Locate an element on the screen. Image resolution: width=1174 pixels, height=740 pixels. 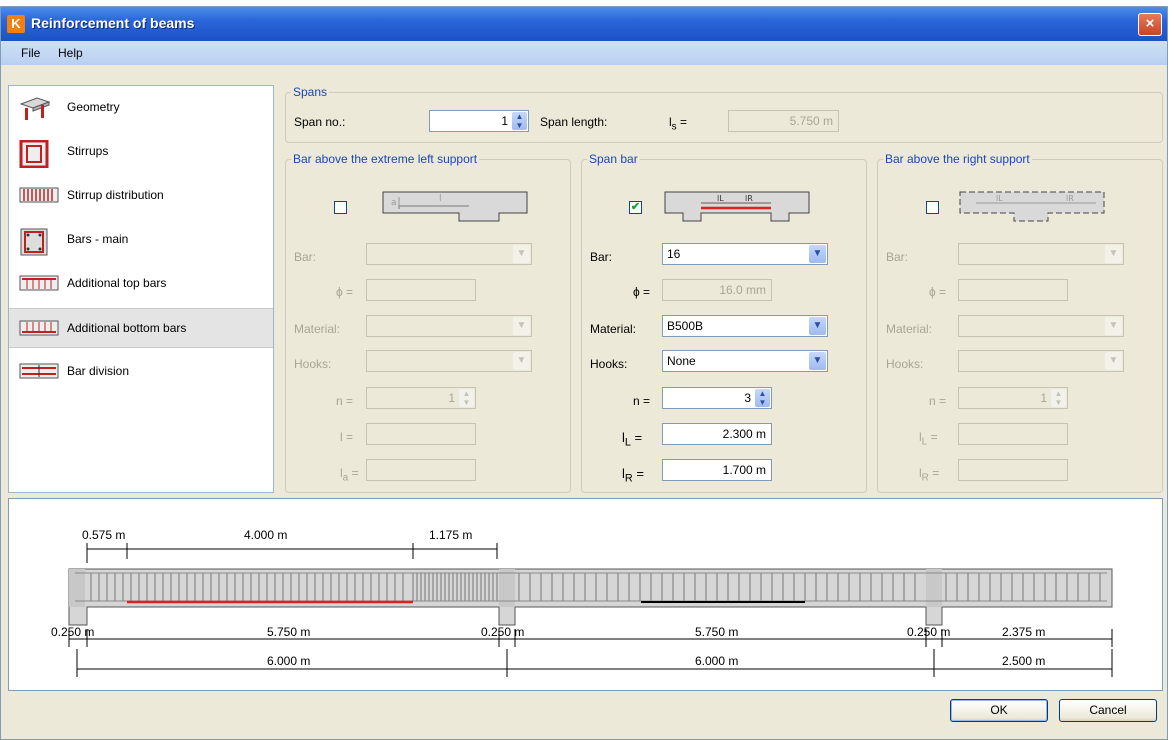
left-n-spin-icon: ▲ ▼ is located at coordinates (466, 398).